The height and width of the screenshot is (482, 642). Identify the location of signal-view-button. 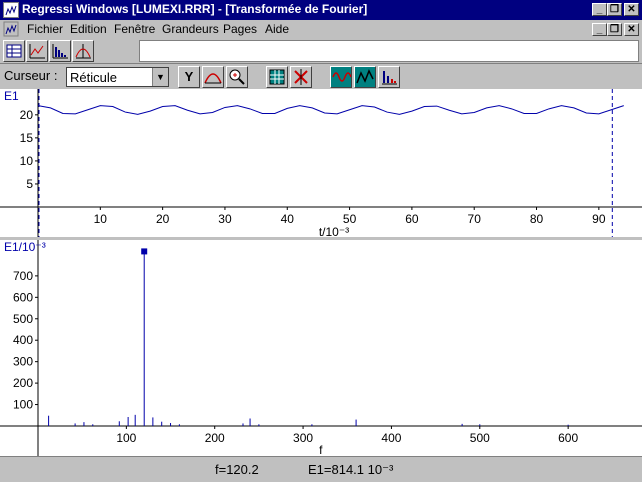
(341, 77).